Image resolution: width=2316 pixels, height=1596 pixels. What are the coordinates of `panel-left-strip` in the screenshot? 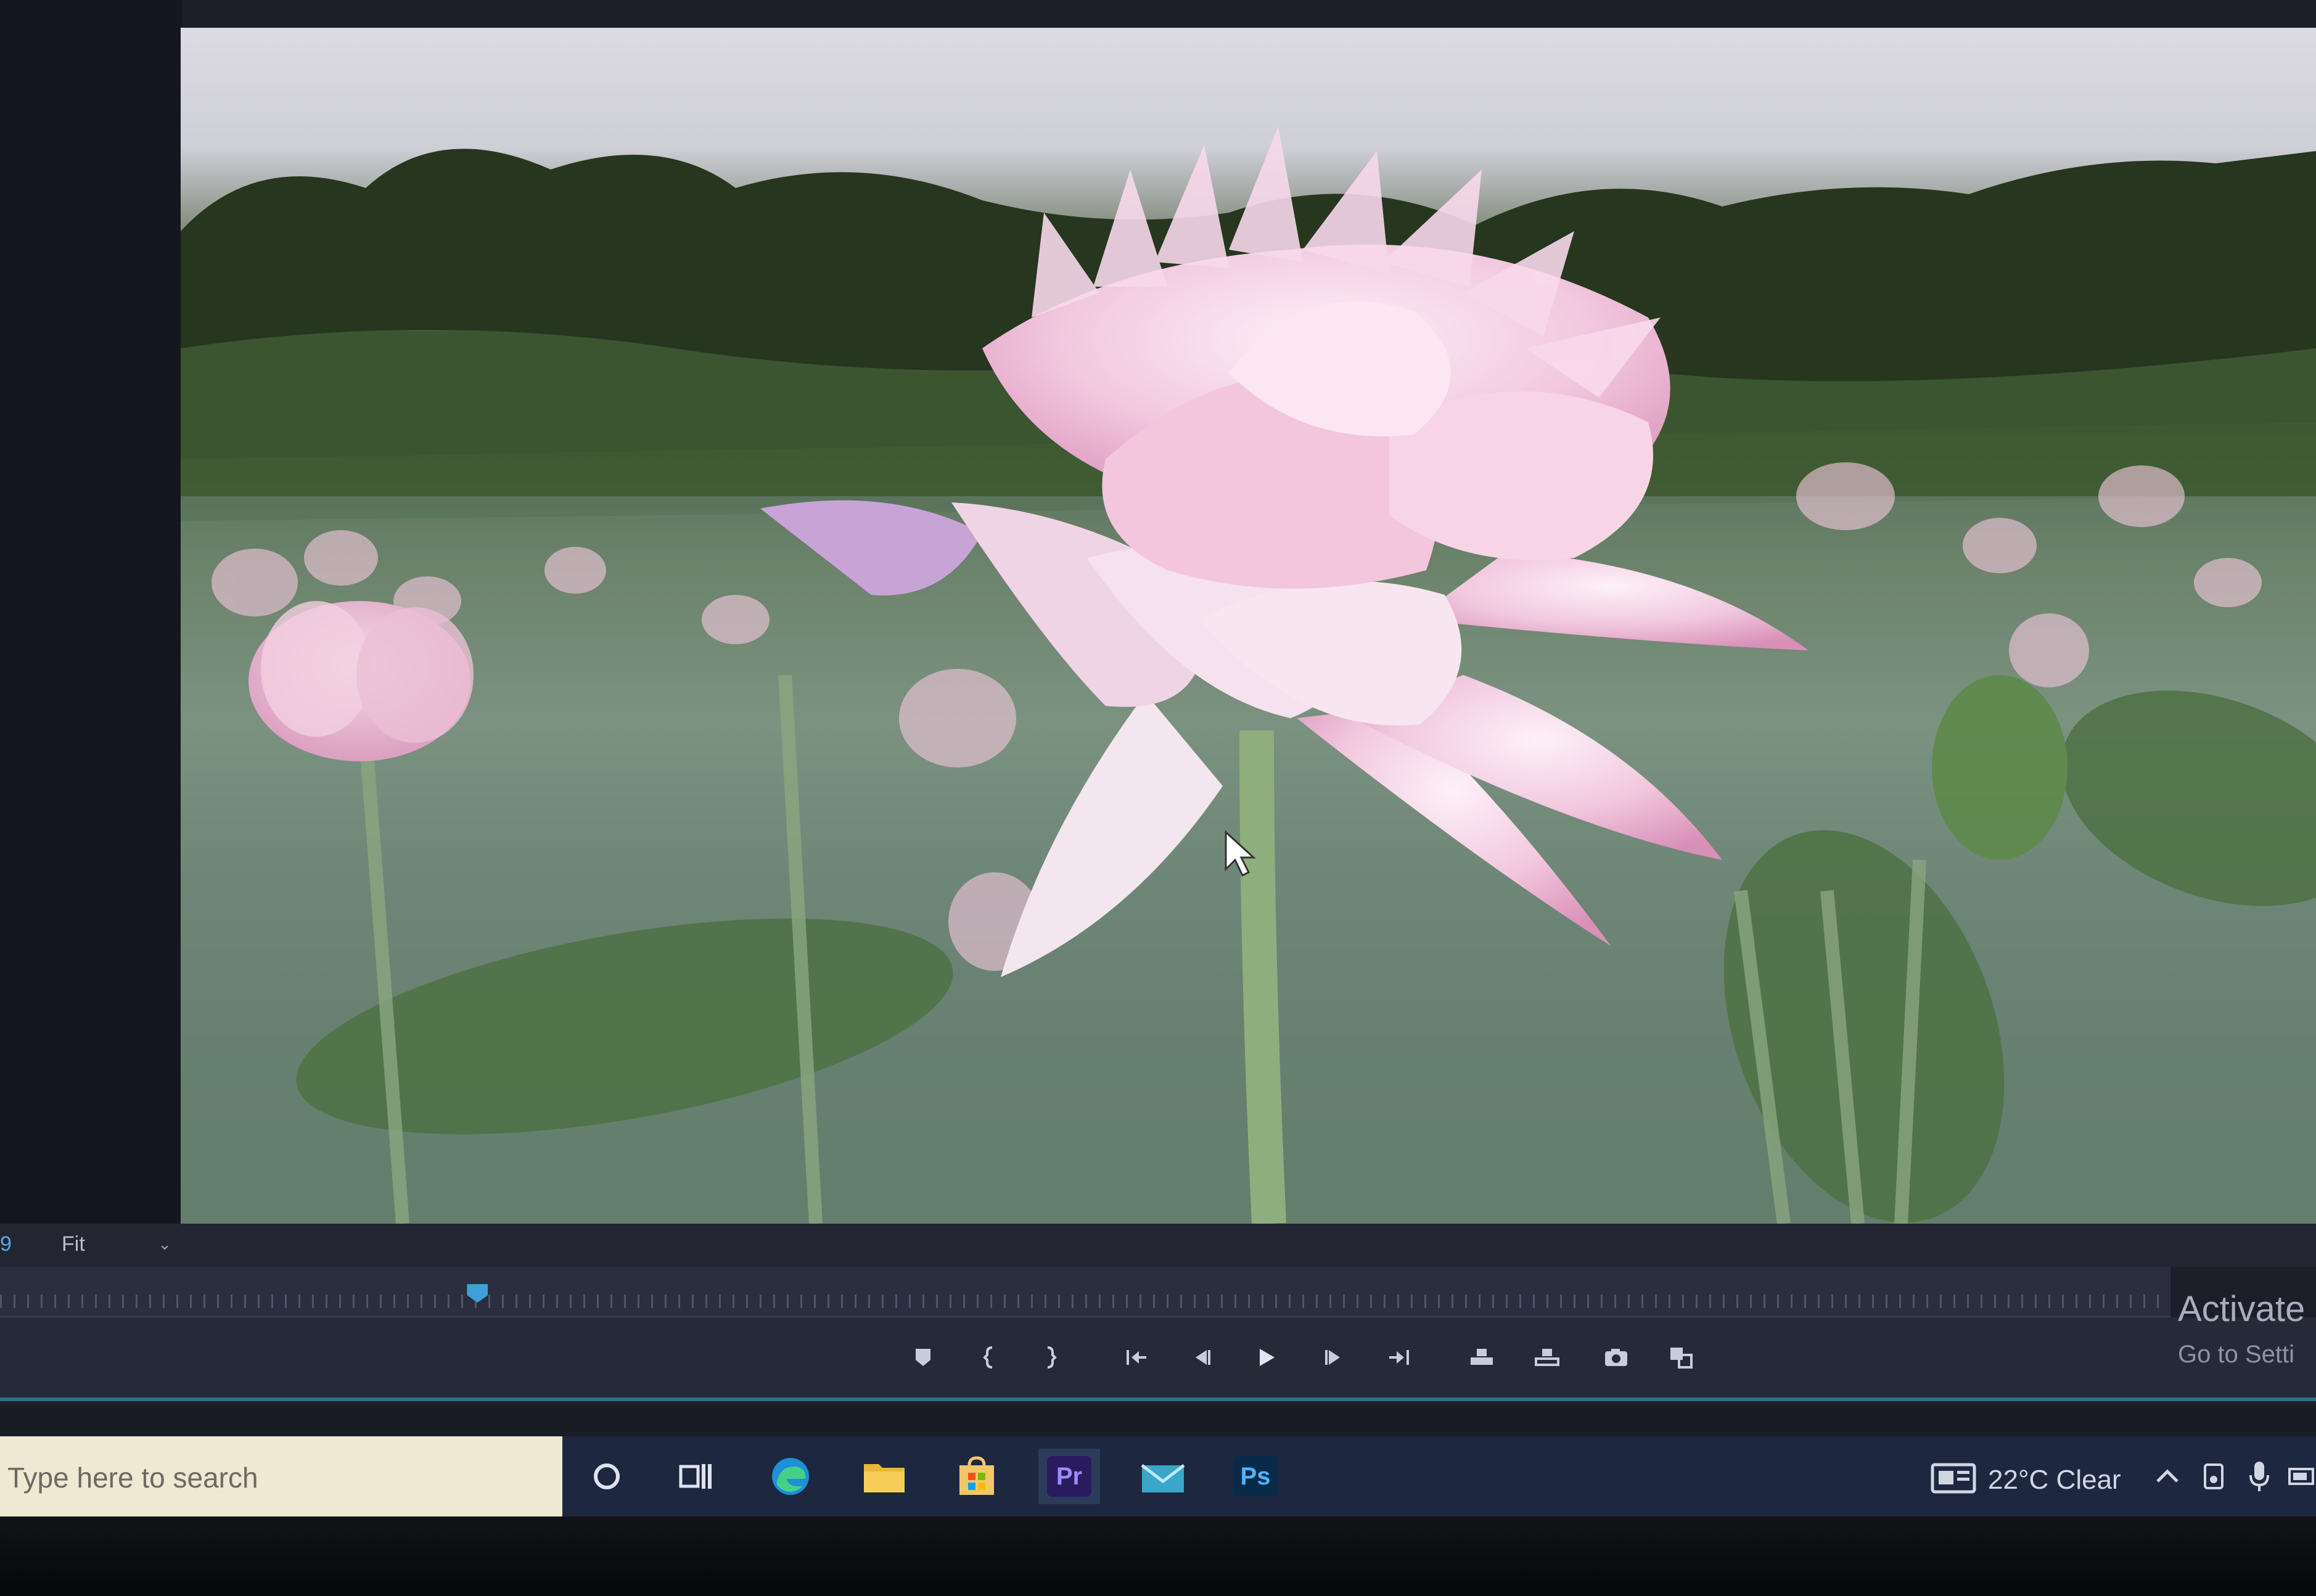 It's located at (91, 612).